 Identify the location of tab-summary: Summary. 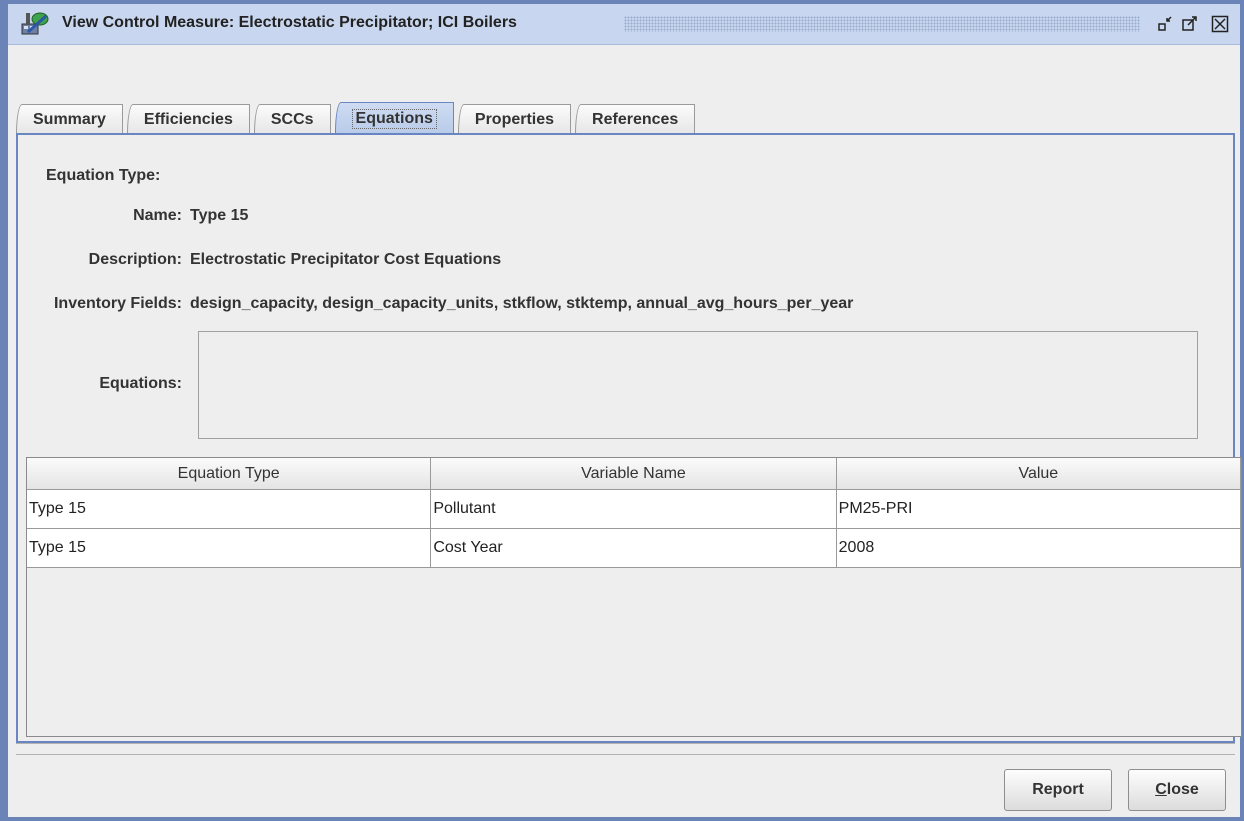
(69, 119).